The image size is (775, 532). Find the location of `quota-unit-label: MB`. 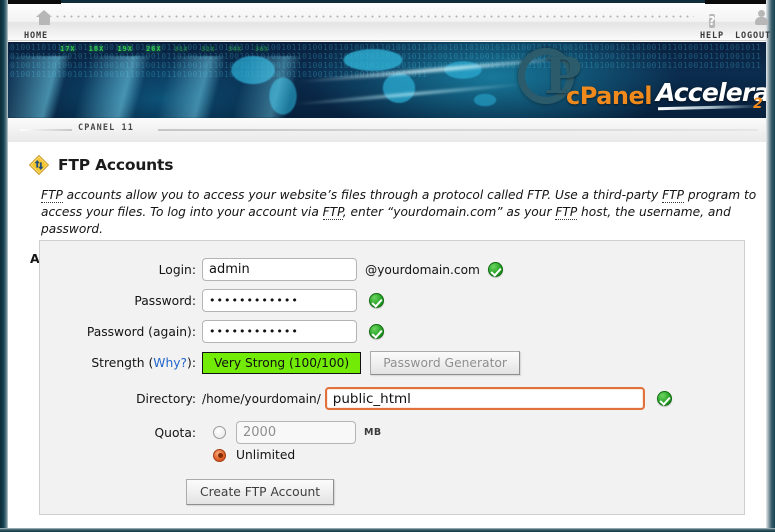

quota-unit-label: MB is located at coordinates (373, 432).